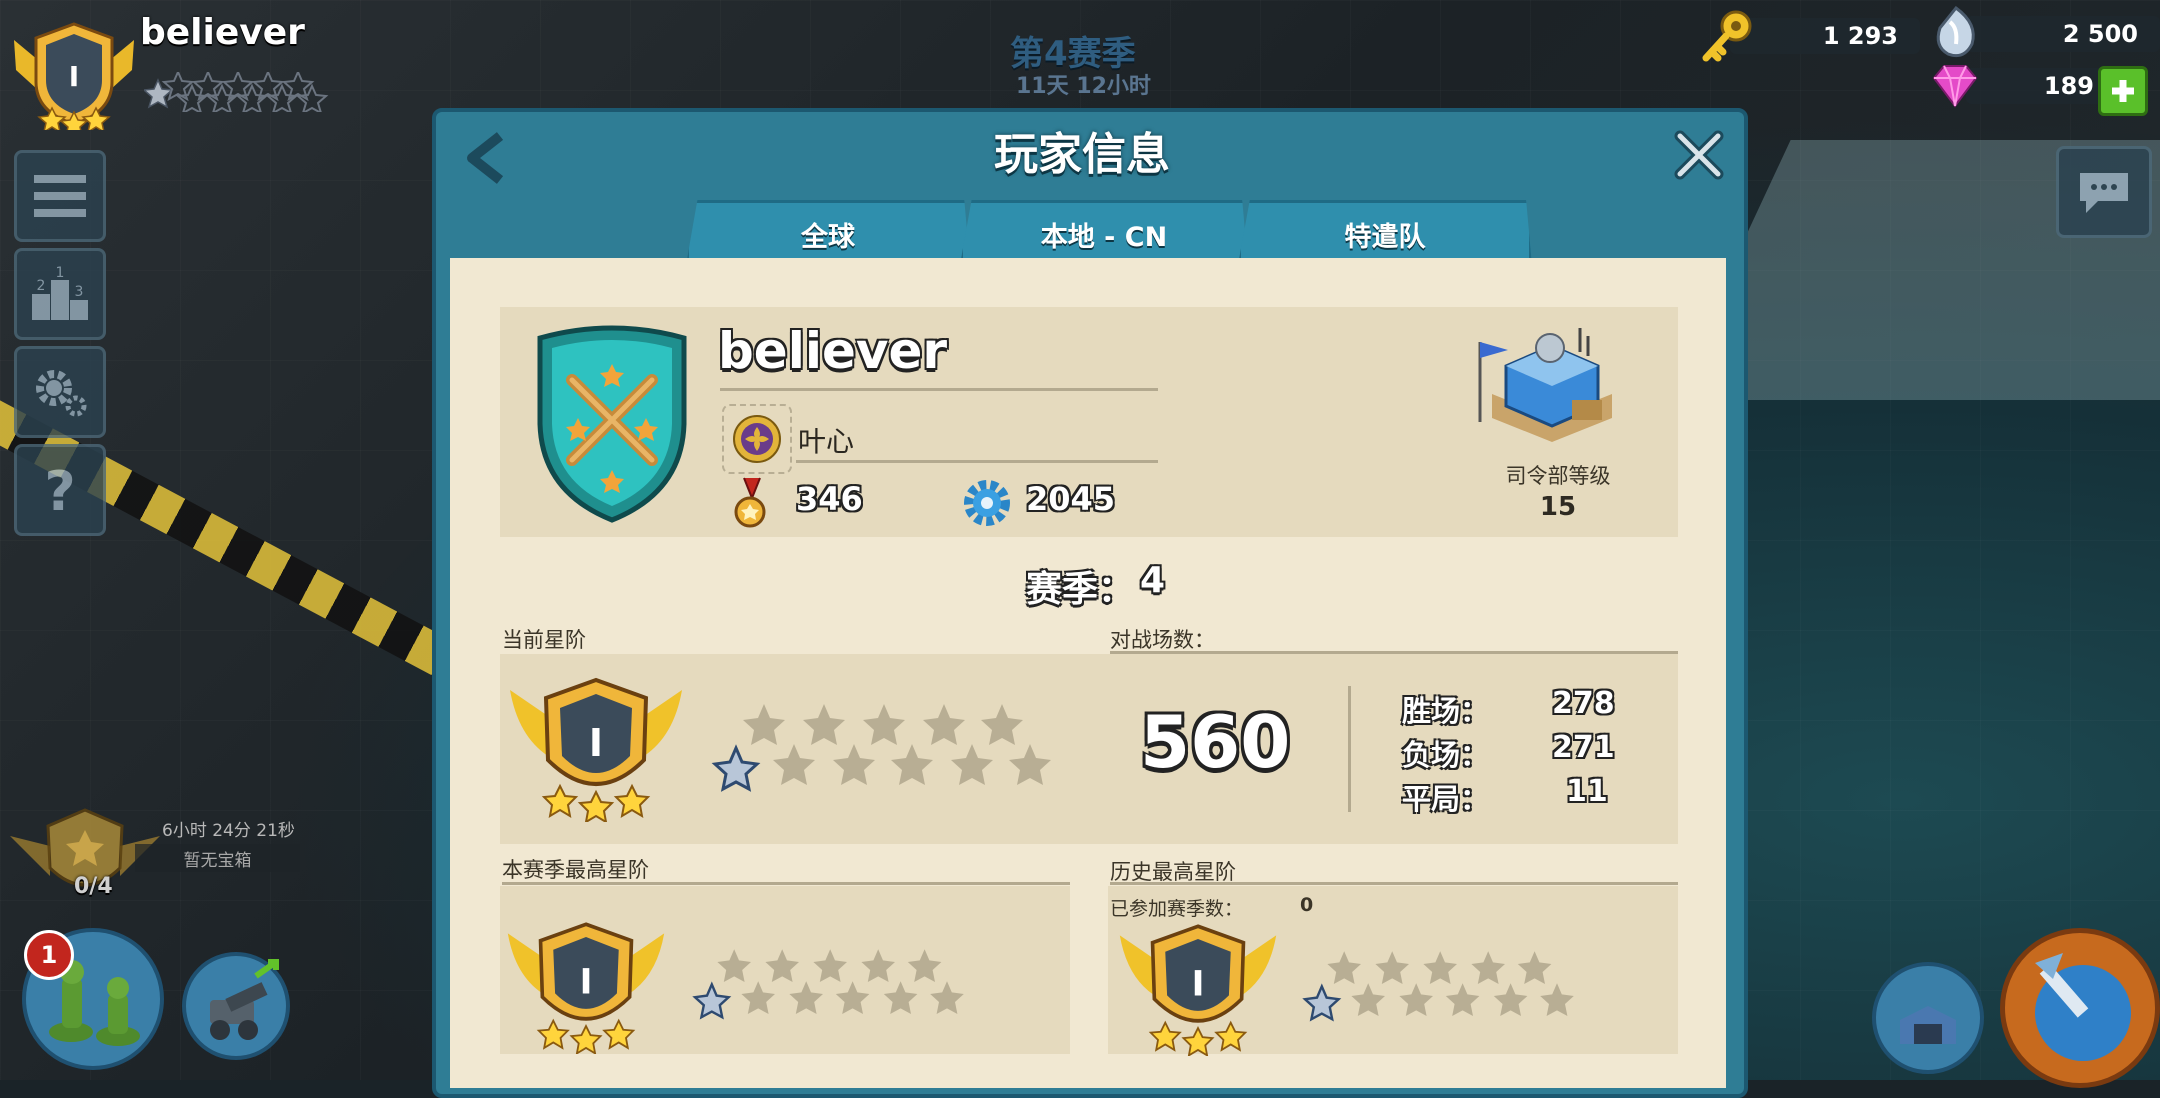 This screenshot has width=2160, height=1098. I want to click on close-button, so click(1699, 157).